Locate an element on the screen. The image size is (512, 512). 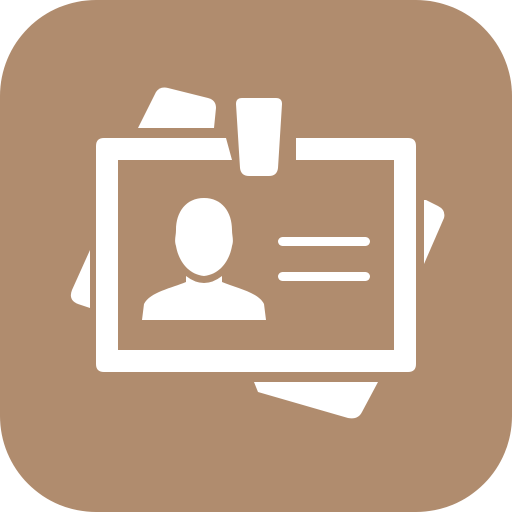
person-head-icon is located at coordinates (204, 237).